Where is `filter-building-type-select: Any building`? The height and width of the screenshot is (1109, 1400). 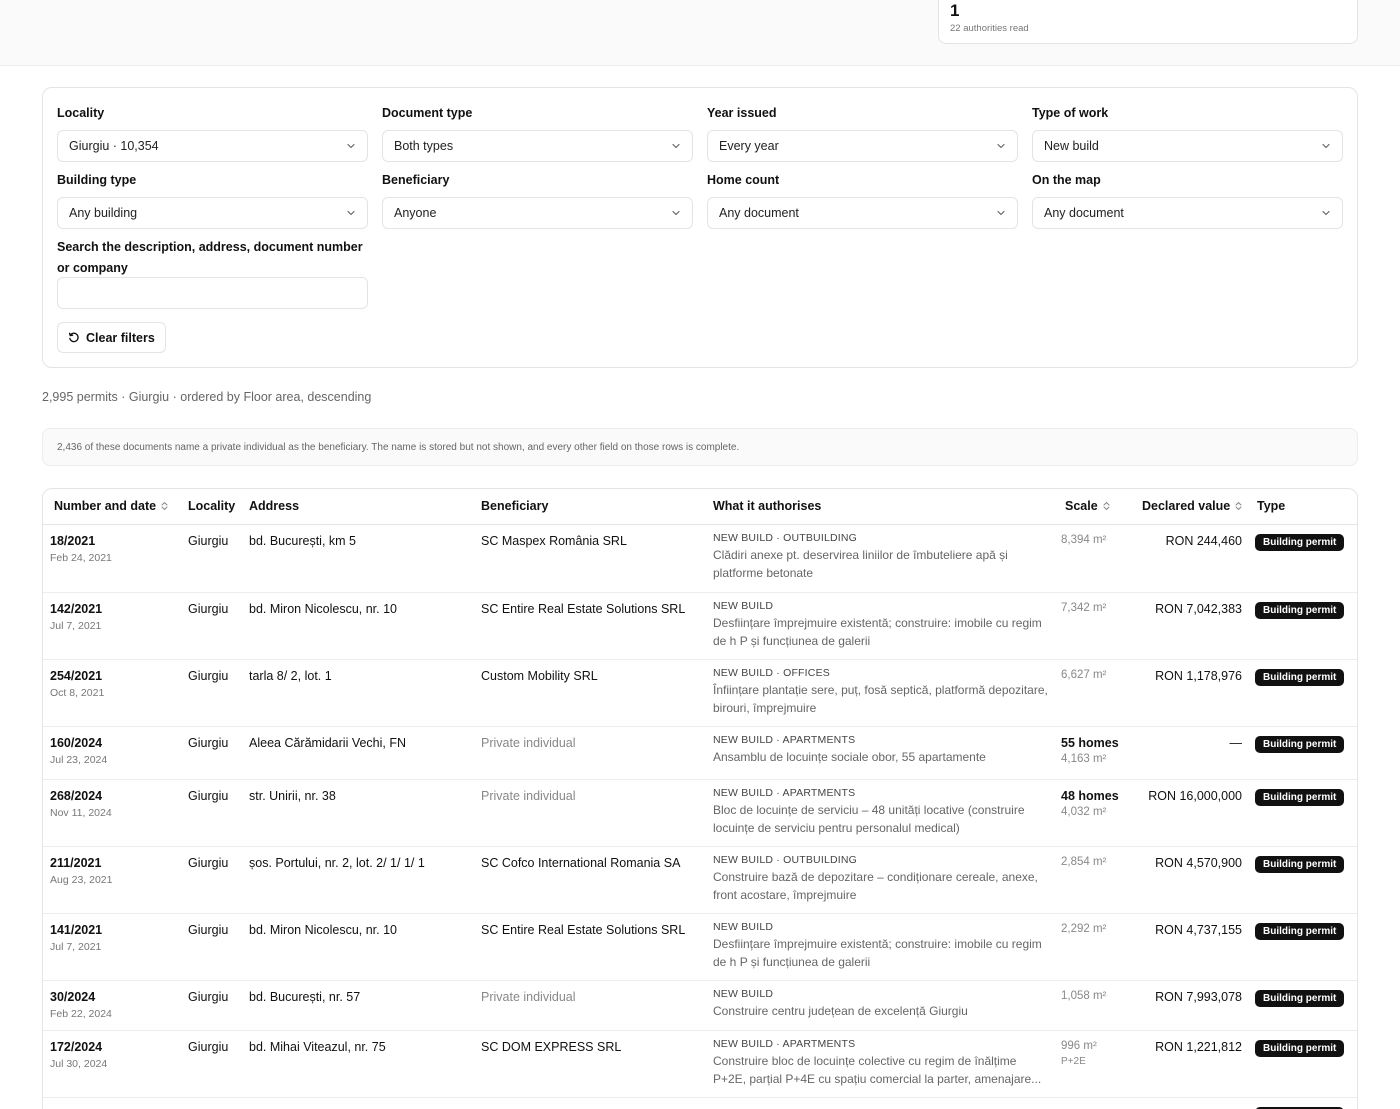 filter-building-type-select: Any building is located at coordinates (212, 213).